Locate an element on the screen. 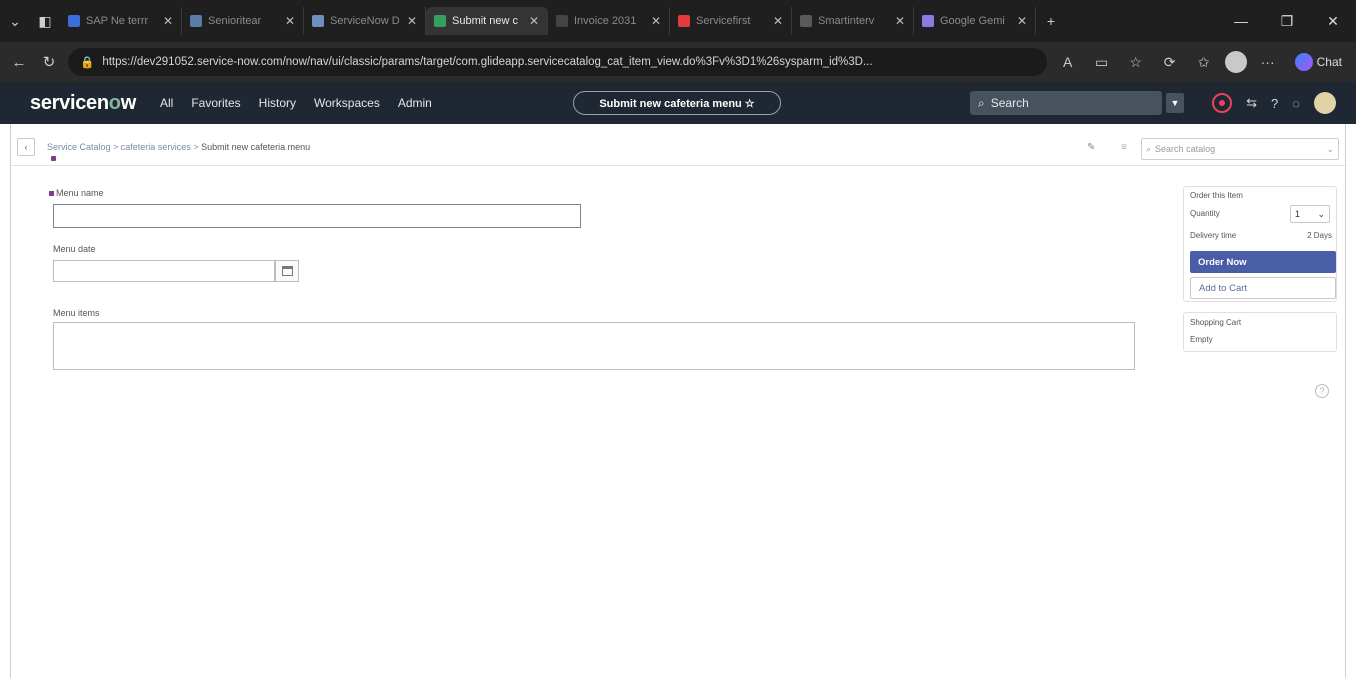  extensions-icon: ⟳ is located at coordinates (1170, 62).